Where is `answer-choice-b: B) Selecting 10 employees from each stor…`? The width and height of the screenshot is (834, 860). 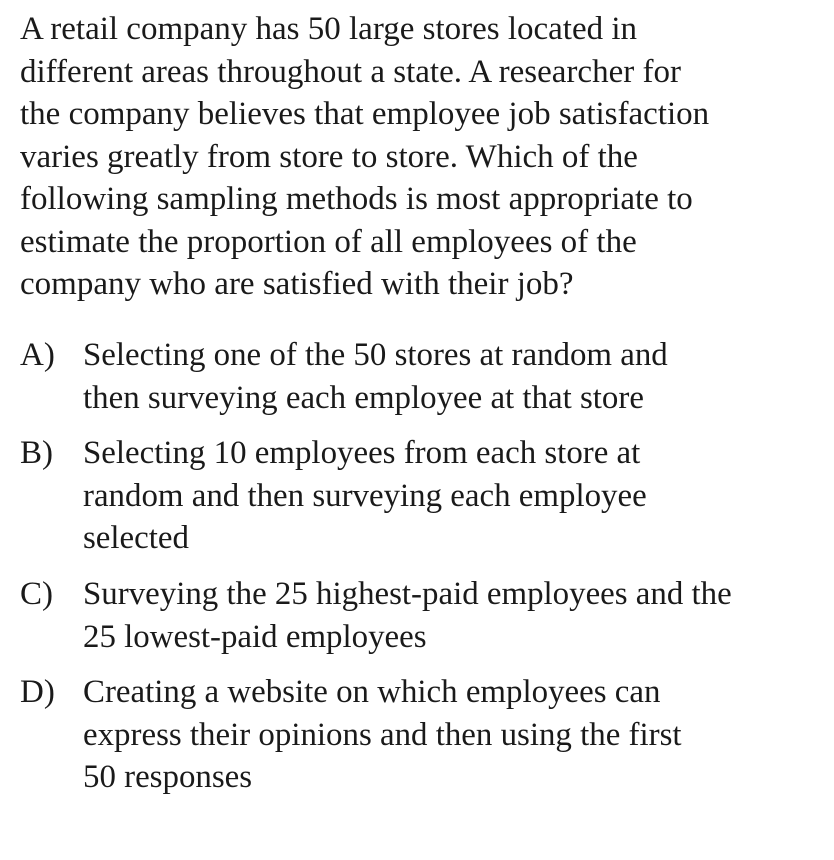
answer-choice-b: B) Selecting 10 employees from each stor… is located at coordinates (424, 496).